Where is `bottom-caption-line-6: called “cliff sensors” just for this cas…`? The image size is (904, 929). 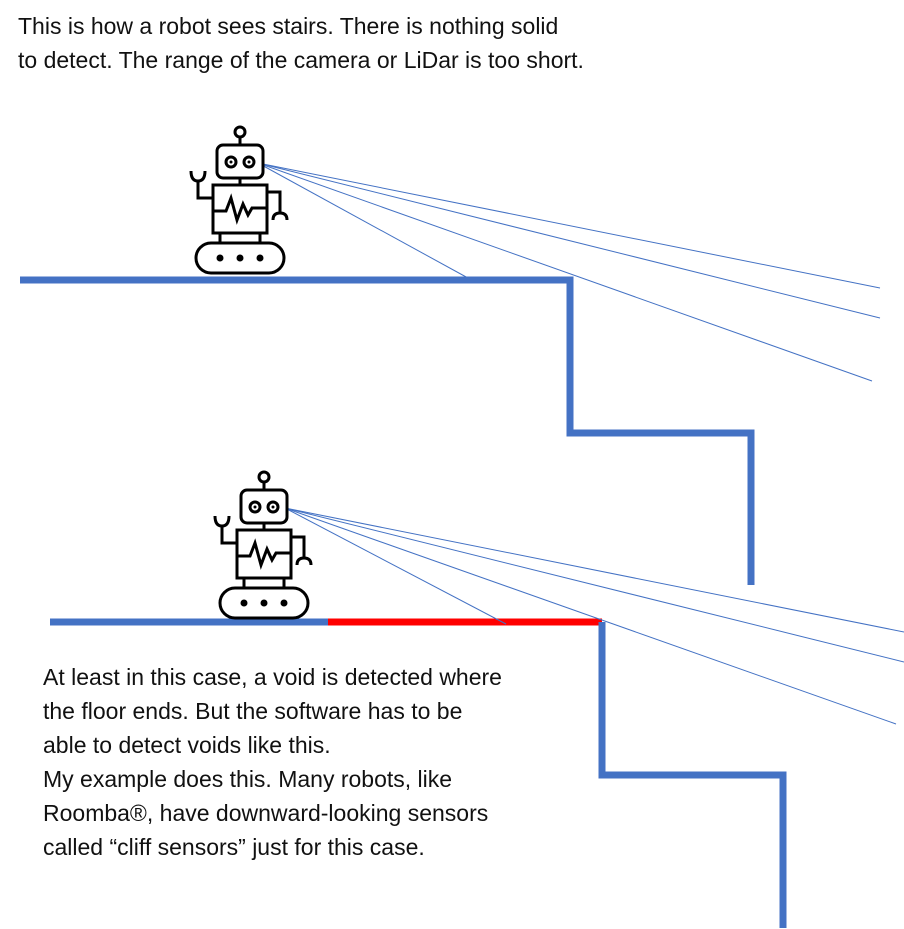 bottom-caption-line-6: called “cliff sensors” just for this cas… is located at coordinates (234, 847).